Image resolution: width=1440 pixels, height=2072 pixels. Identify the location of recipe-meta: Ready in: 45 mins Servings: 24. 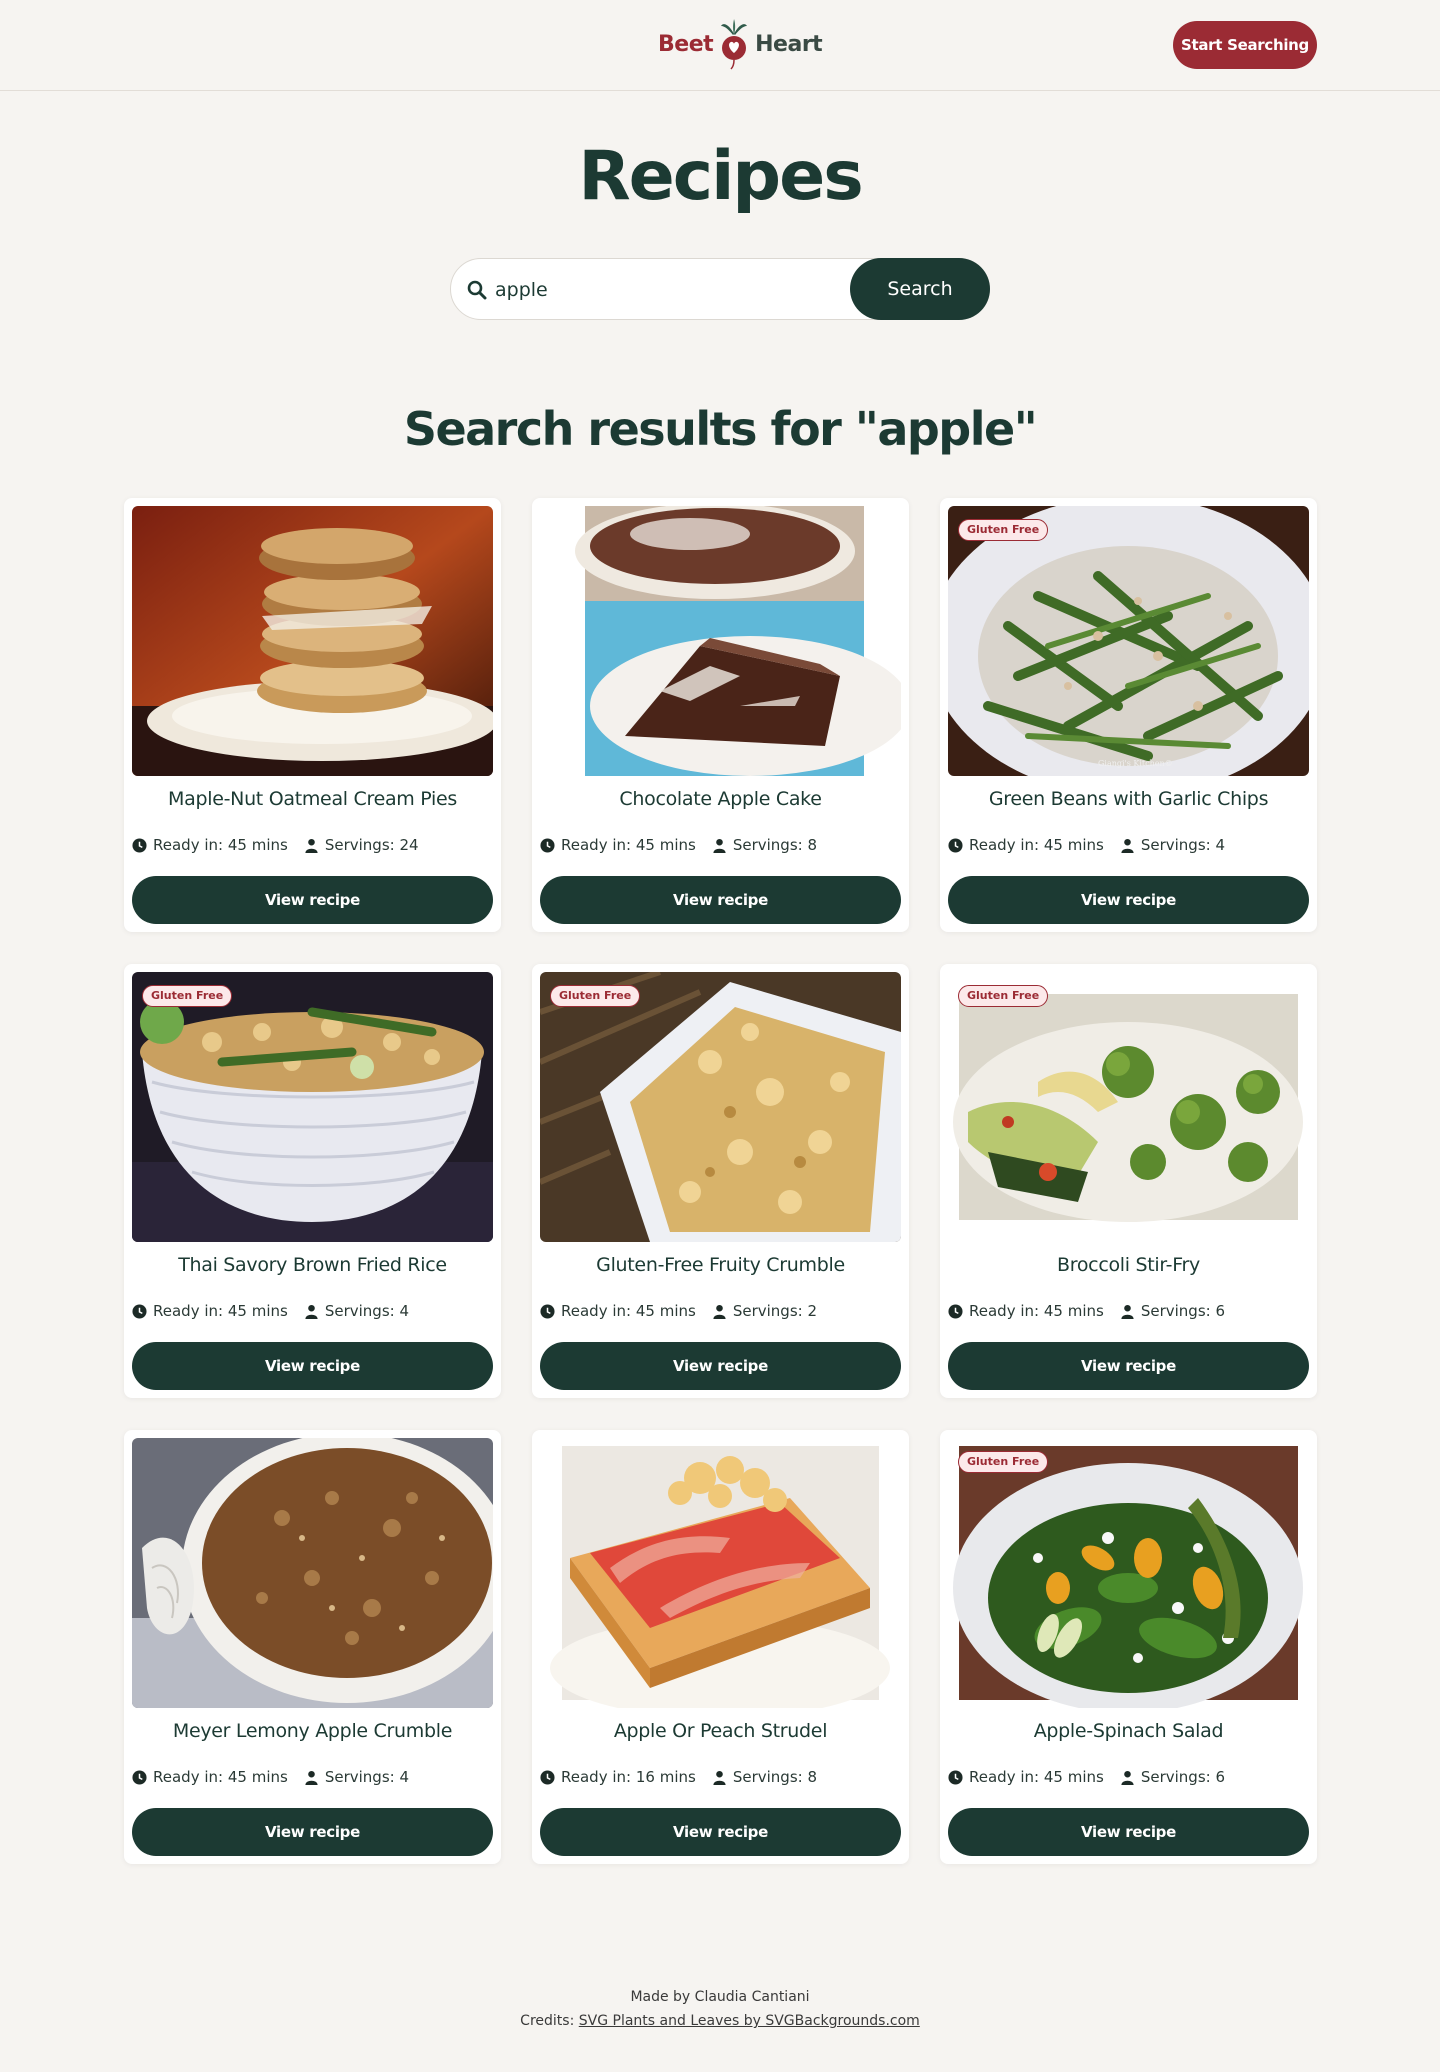
(275, 845).